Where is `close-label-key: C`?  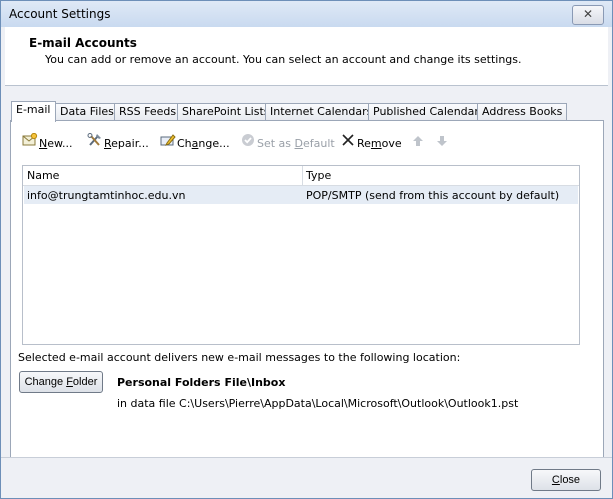 close-label-key: C is located at coordinates (555, 480).